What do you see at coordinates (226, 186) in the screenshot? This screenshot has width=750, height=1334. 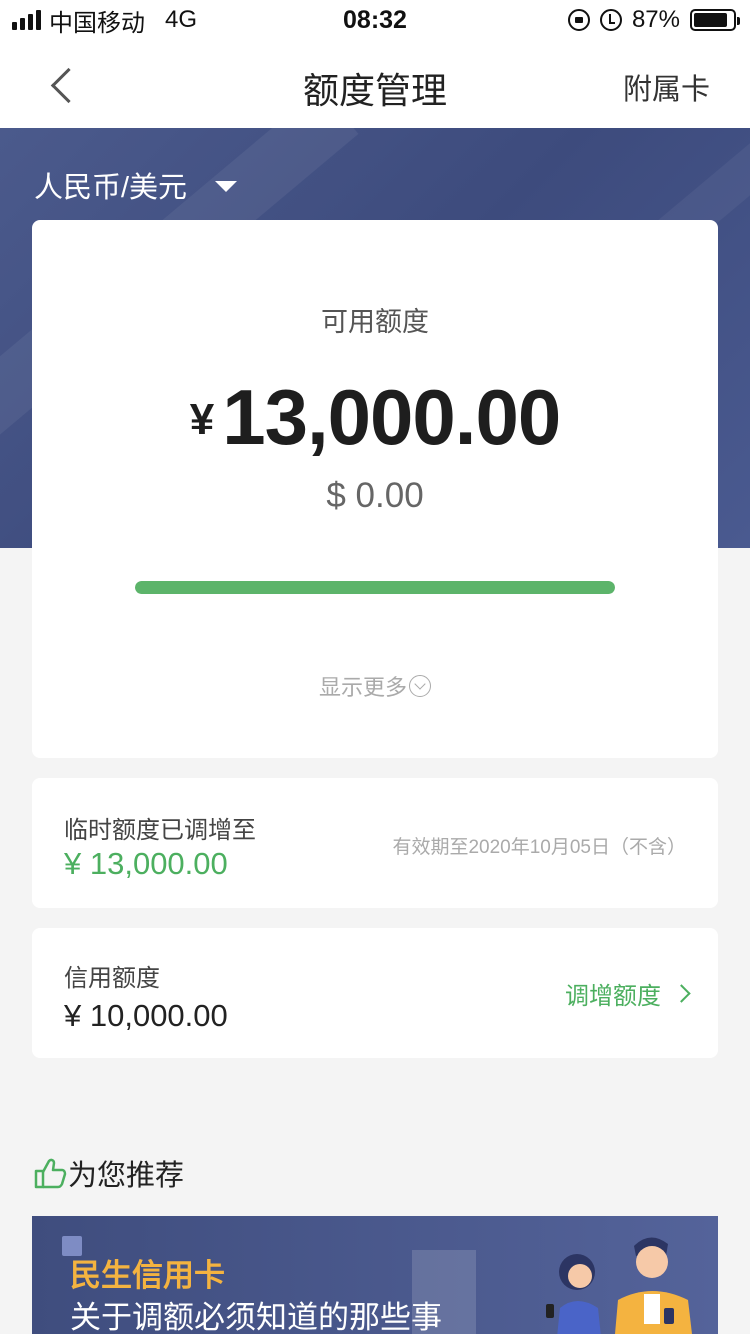 I see `caret-down-icon` at bounding box center [226, 186].